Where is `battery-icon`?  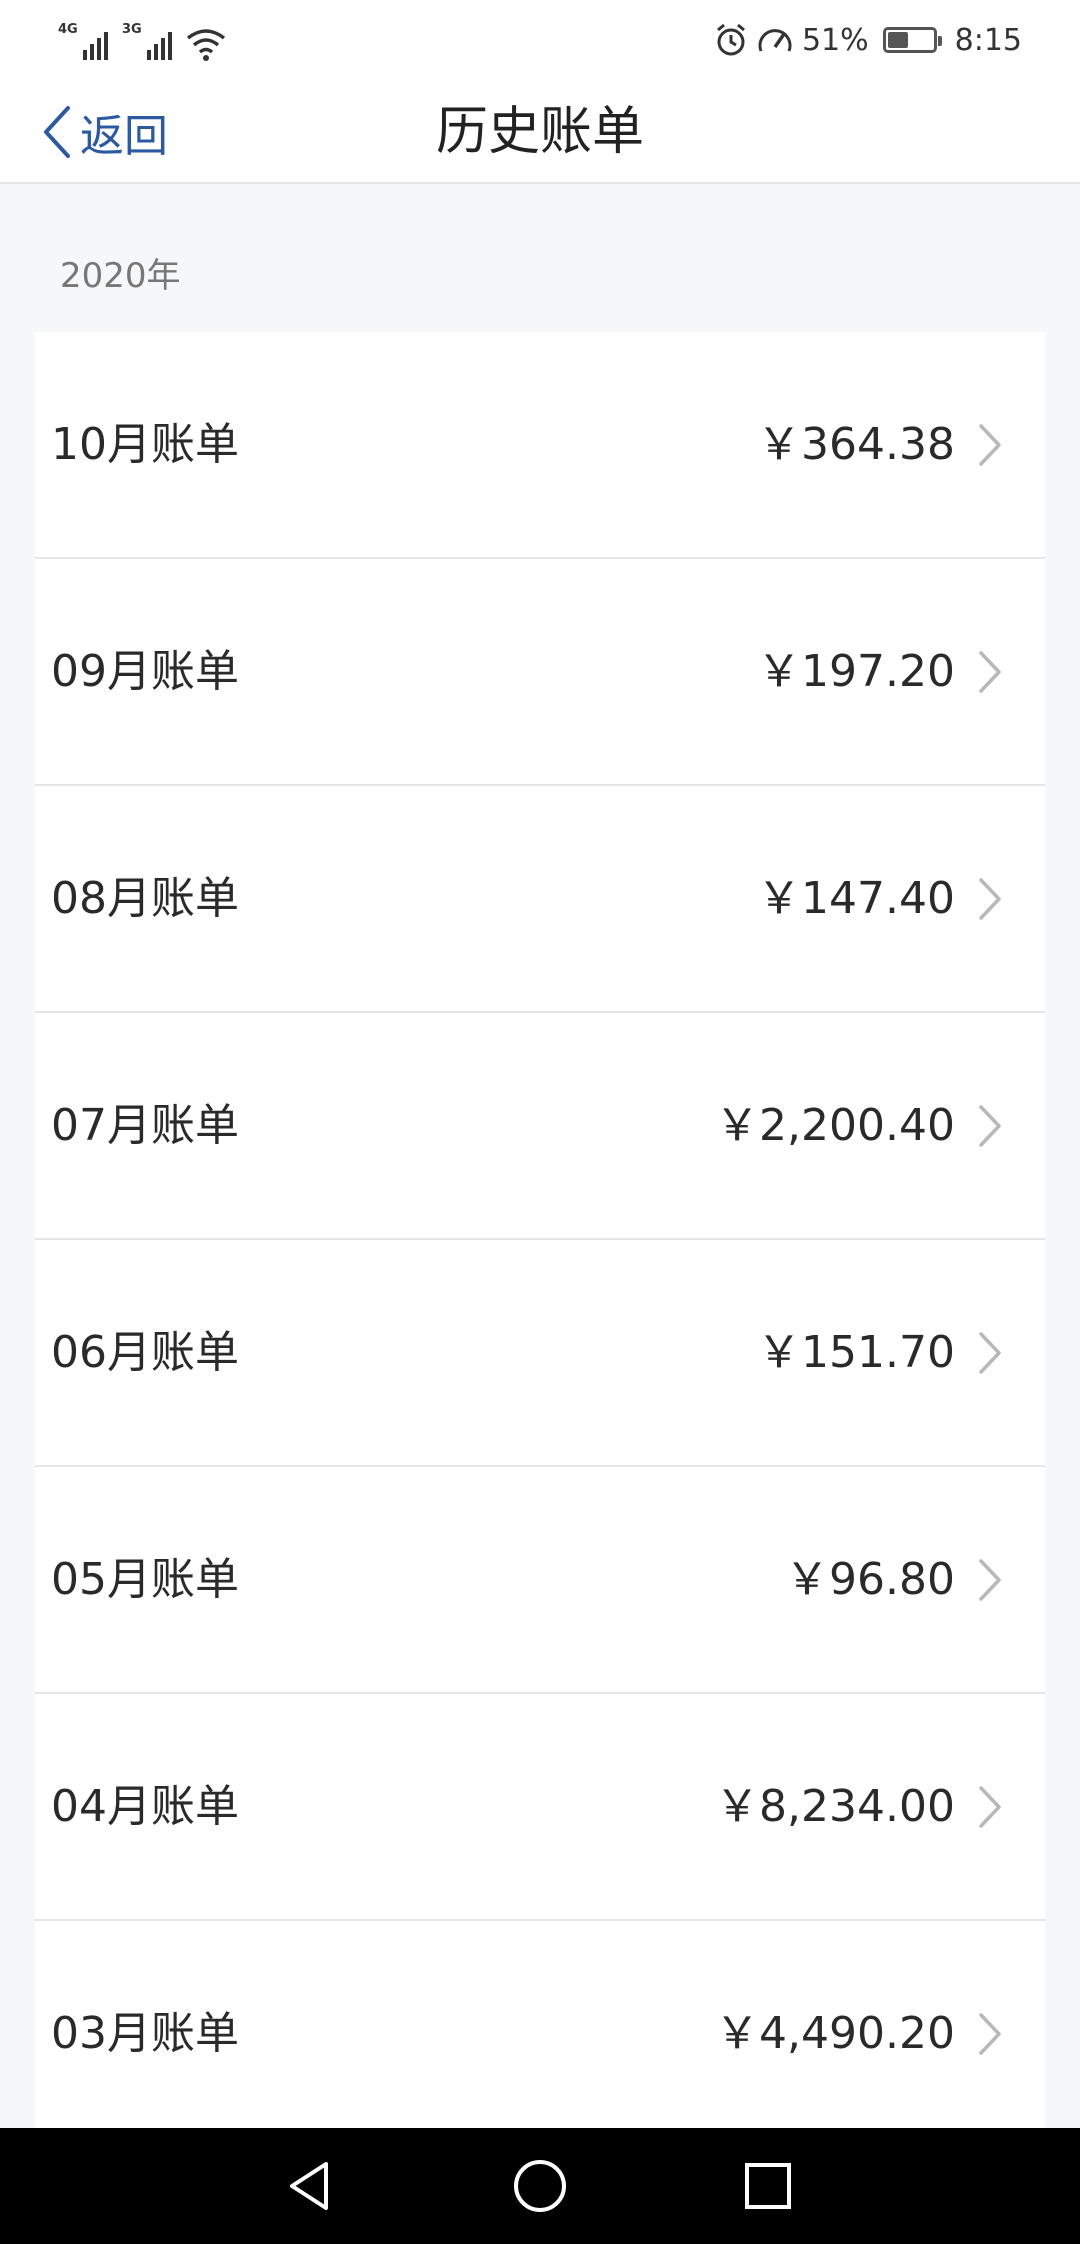
battery-icon is located at coordinates (912, 40).